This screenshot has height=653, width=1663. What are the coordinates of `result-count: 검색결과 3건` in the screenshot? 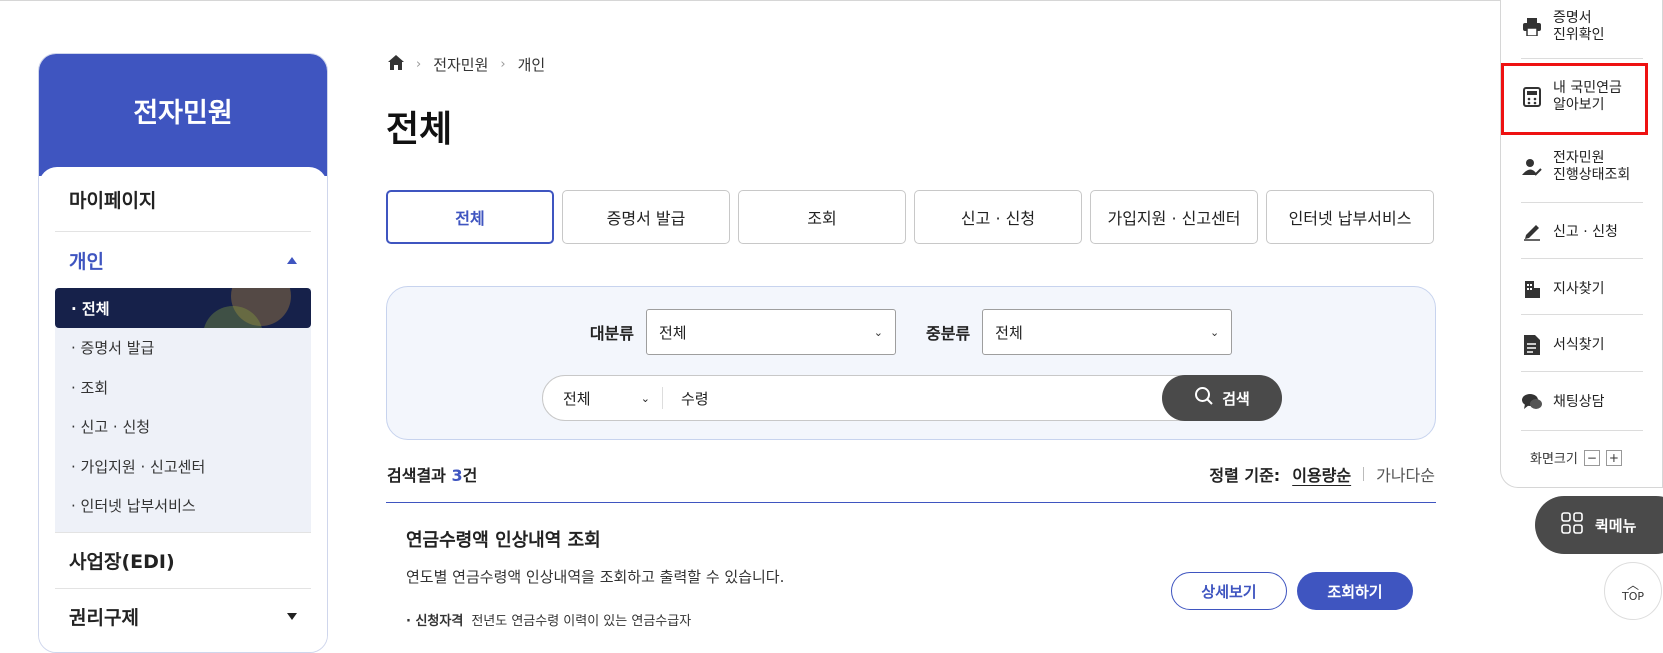 It's located at (432, 474).